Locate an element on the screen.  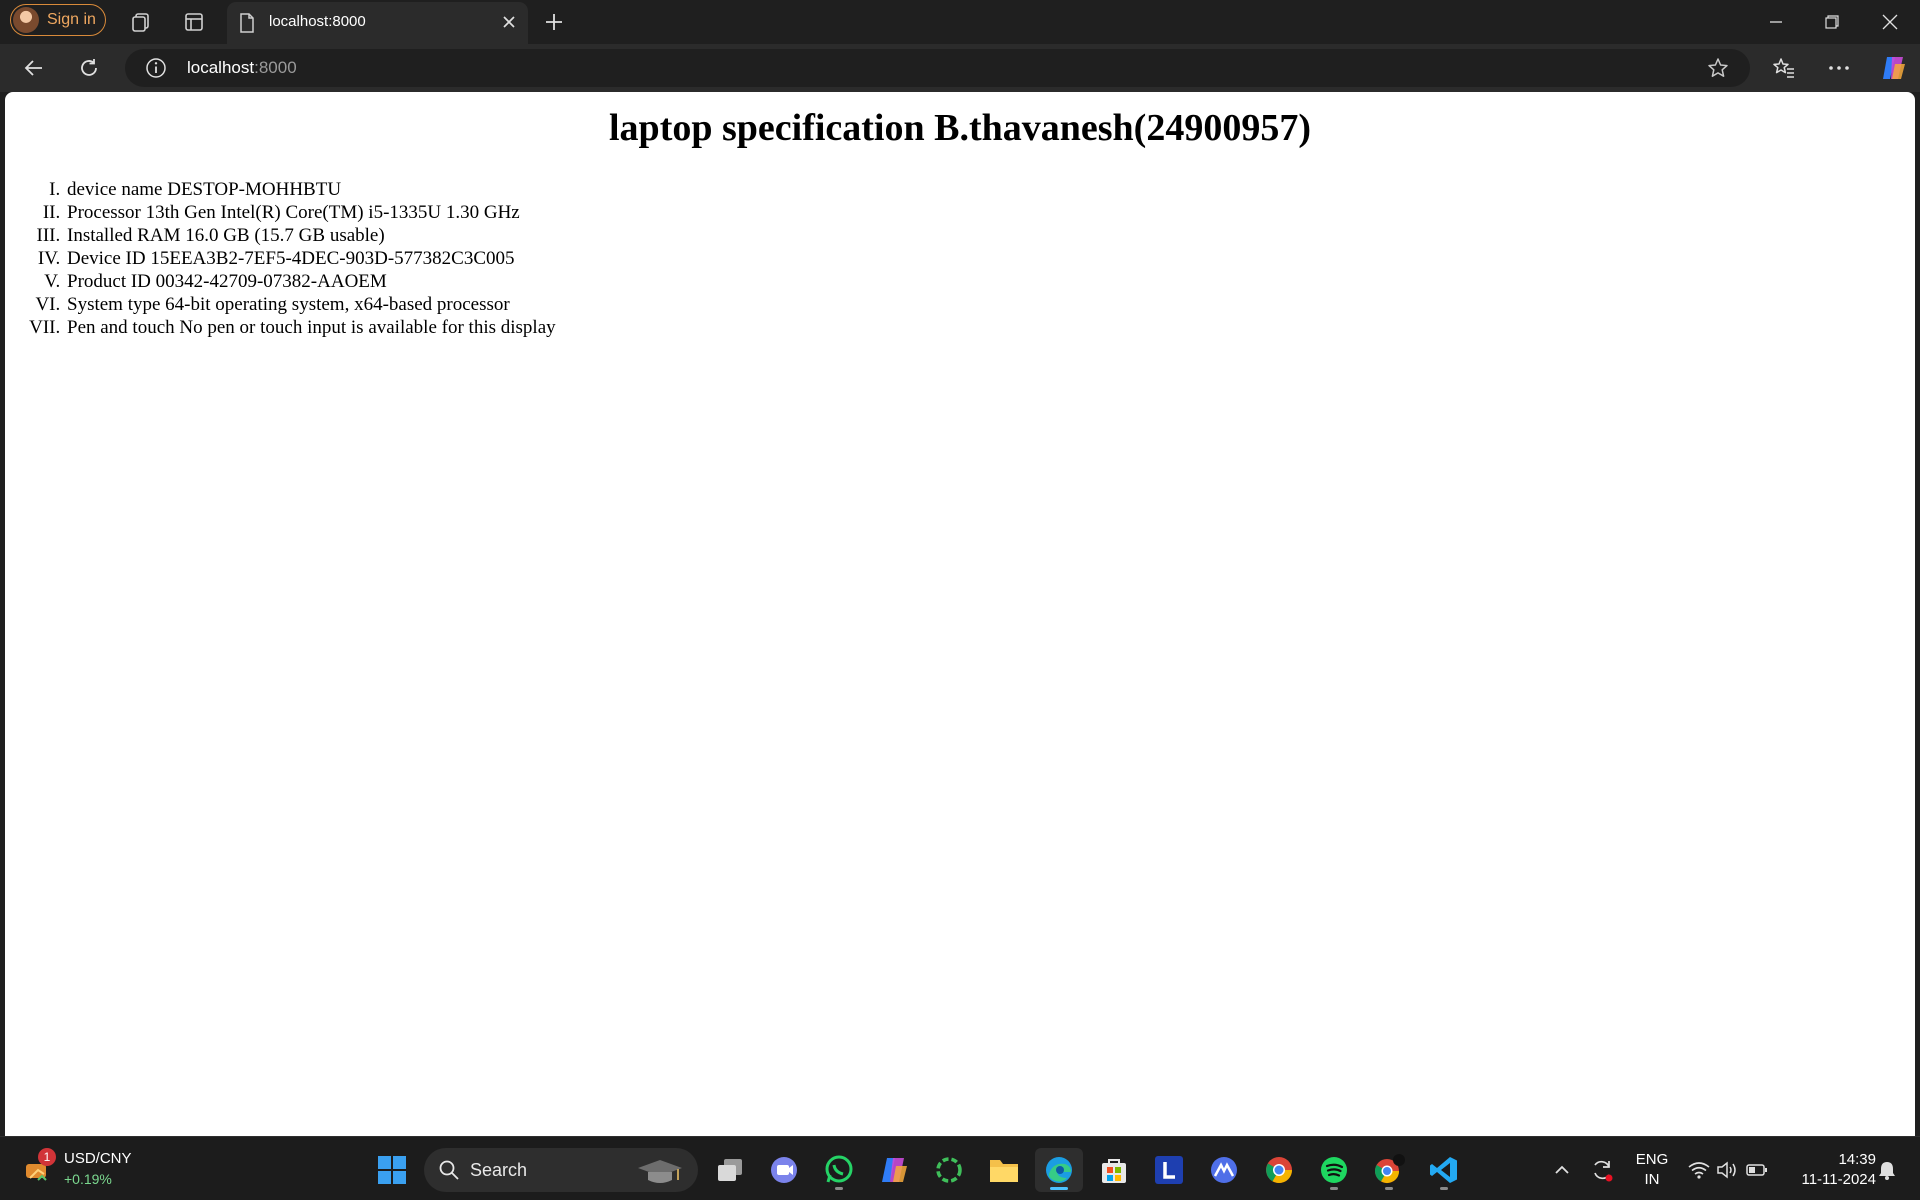
back-icon is located at coordinates (34, 68).